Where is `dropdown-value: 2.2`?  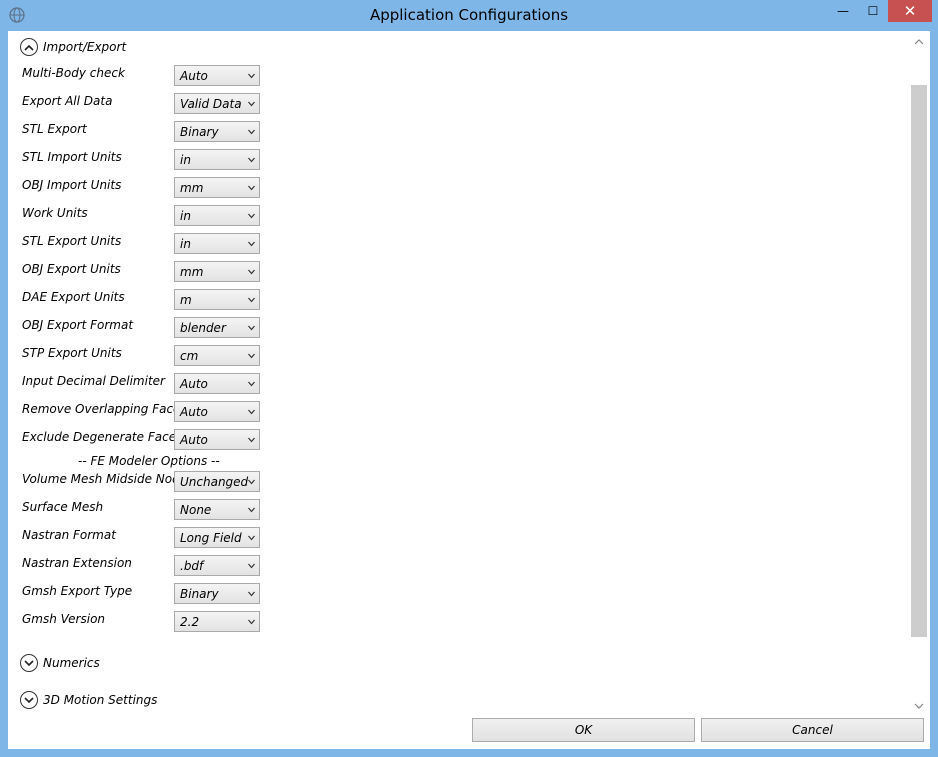
dropdown-value: 2.2 is located at coordinates (190, 622).